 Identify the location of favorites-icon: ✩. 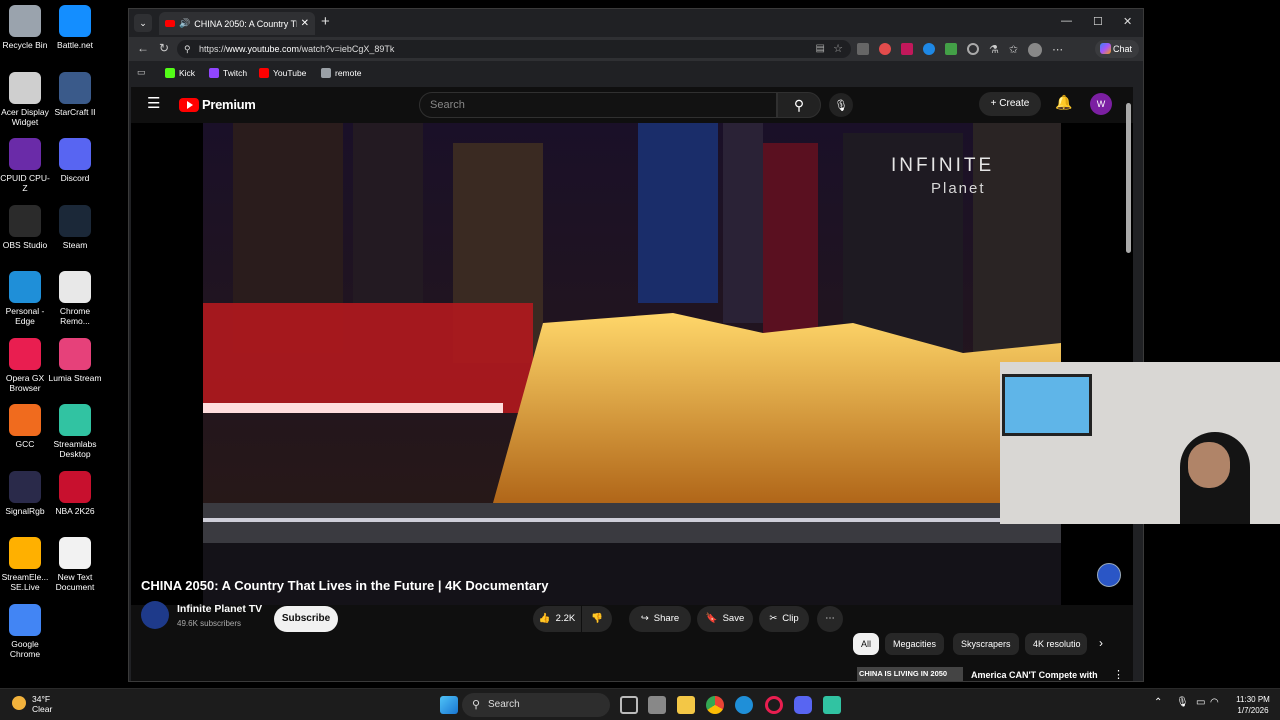
(1013, 50).